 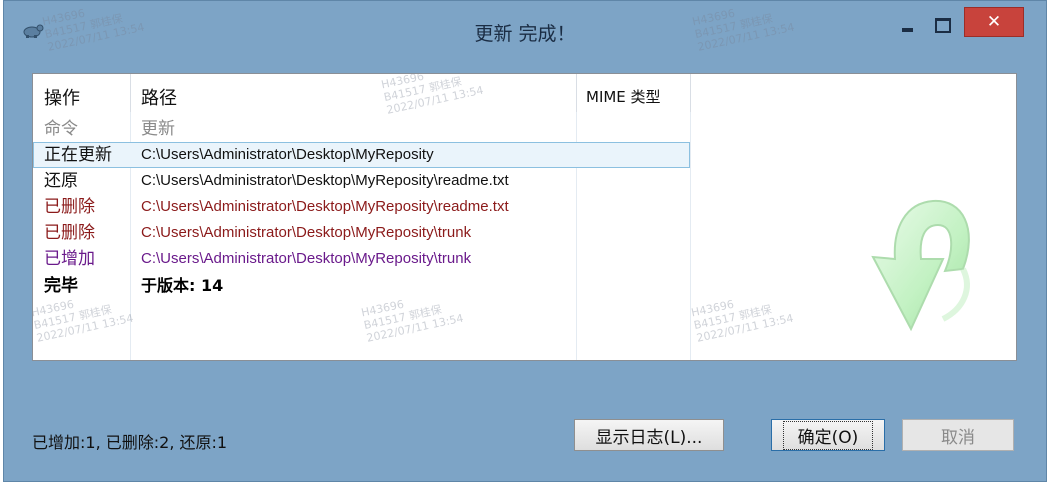 I want to click on cancel-button: 取消, so click(x=958, y=435).